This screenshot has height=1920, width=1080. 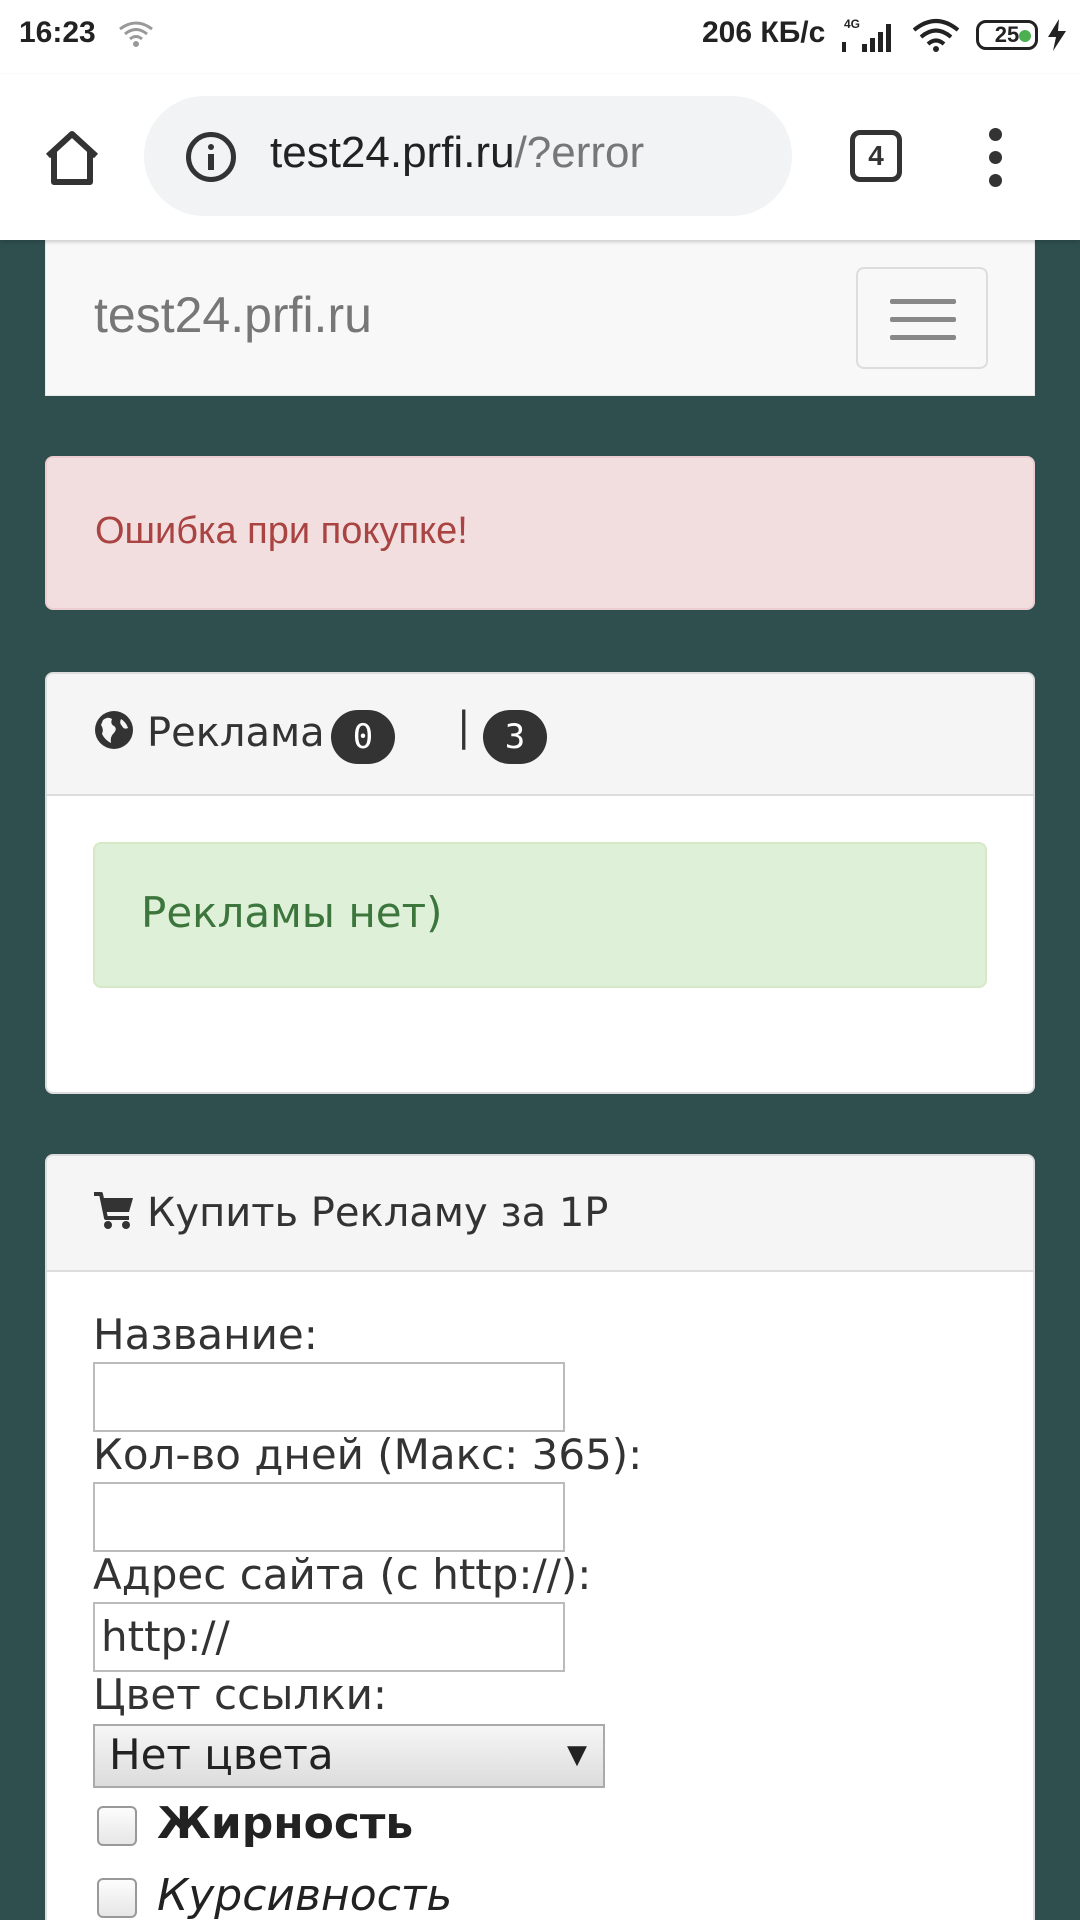 I want to click on site-navbar: test24.prfi.ru, so click(x=540, y=318).